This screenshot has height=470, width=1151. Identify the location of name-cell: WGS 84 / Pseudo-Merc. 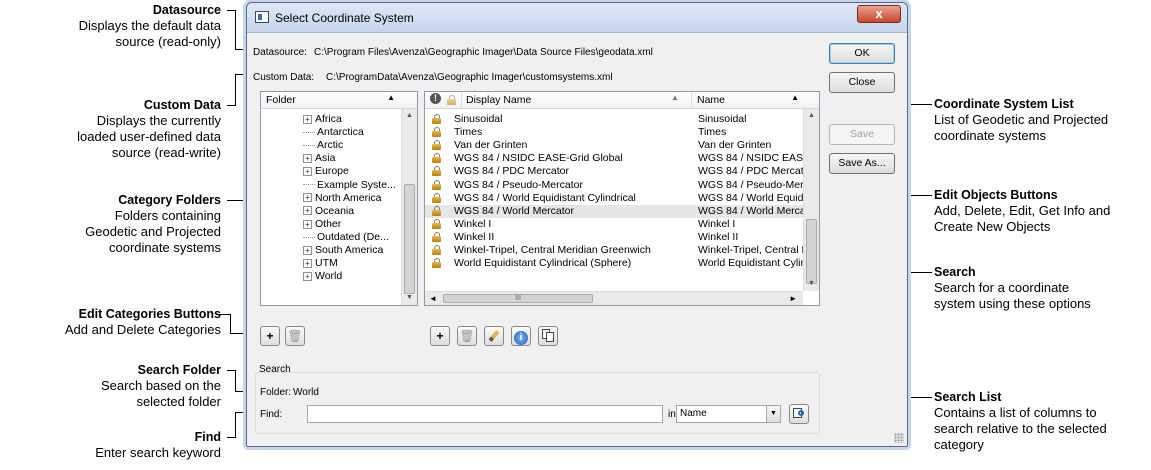
(753, 184).